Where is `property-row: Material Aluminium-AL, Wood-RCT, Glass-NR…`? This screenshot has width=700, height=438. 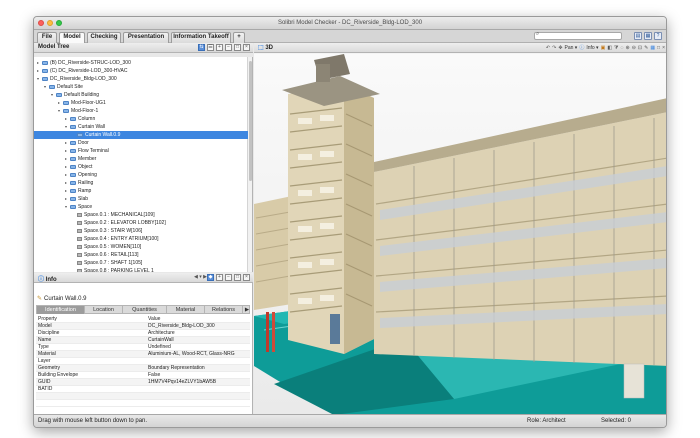 property-row: Material Aluminium-AL, Wood-RCT, Glass-NR… is located at coordinates (143, 354).